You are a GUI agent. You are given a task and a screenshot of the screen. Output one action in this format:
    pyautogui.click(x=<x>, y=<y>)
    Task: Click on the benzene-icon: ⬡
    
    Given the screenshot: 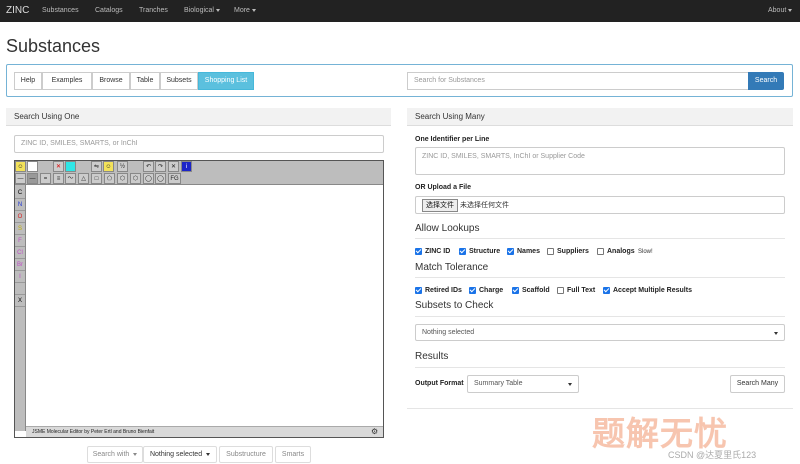 What is the action you would take?
    pyautogui.click(x=135, y=178)
    